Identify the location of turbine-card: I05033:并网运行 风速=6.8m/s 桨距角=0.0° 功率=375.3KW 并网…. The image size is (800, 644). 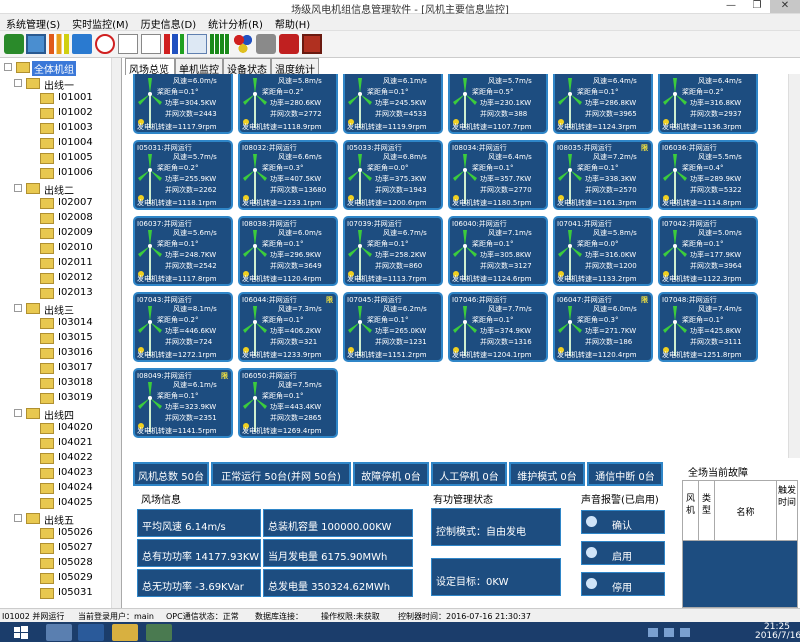
(393, 175).